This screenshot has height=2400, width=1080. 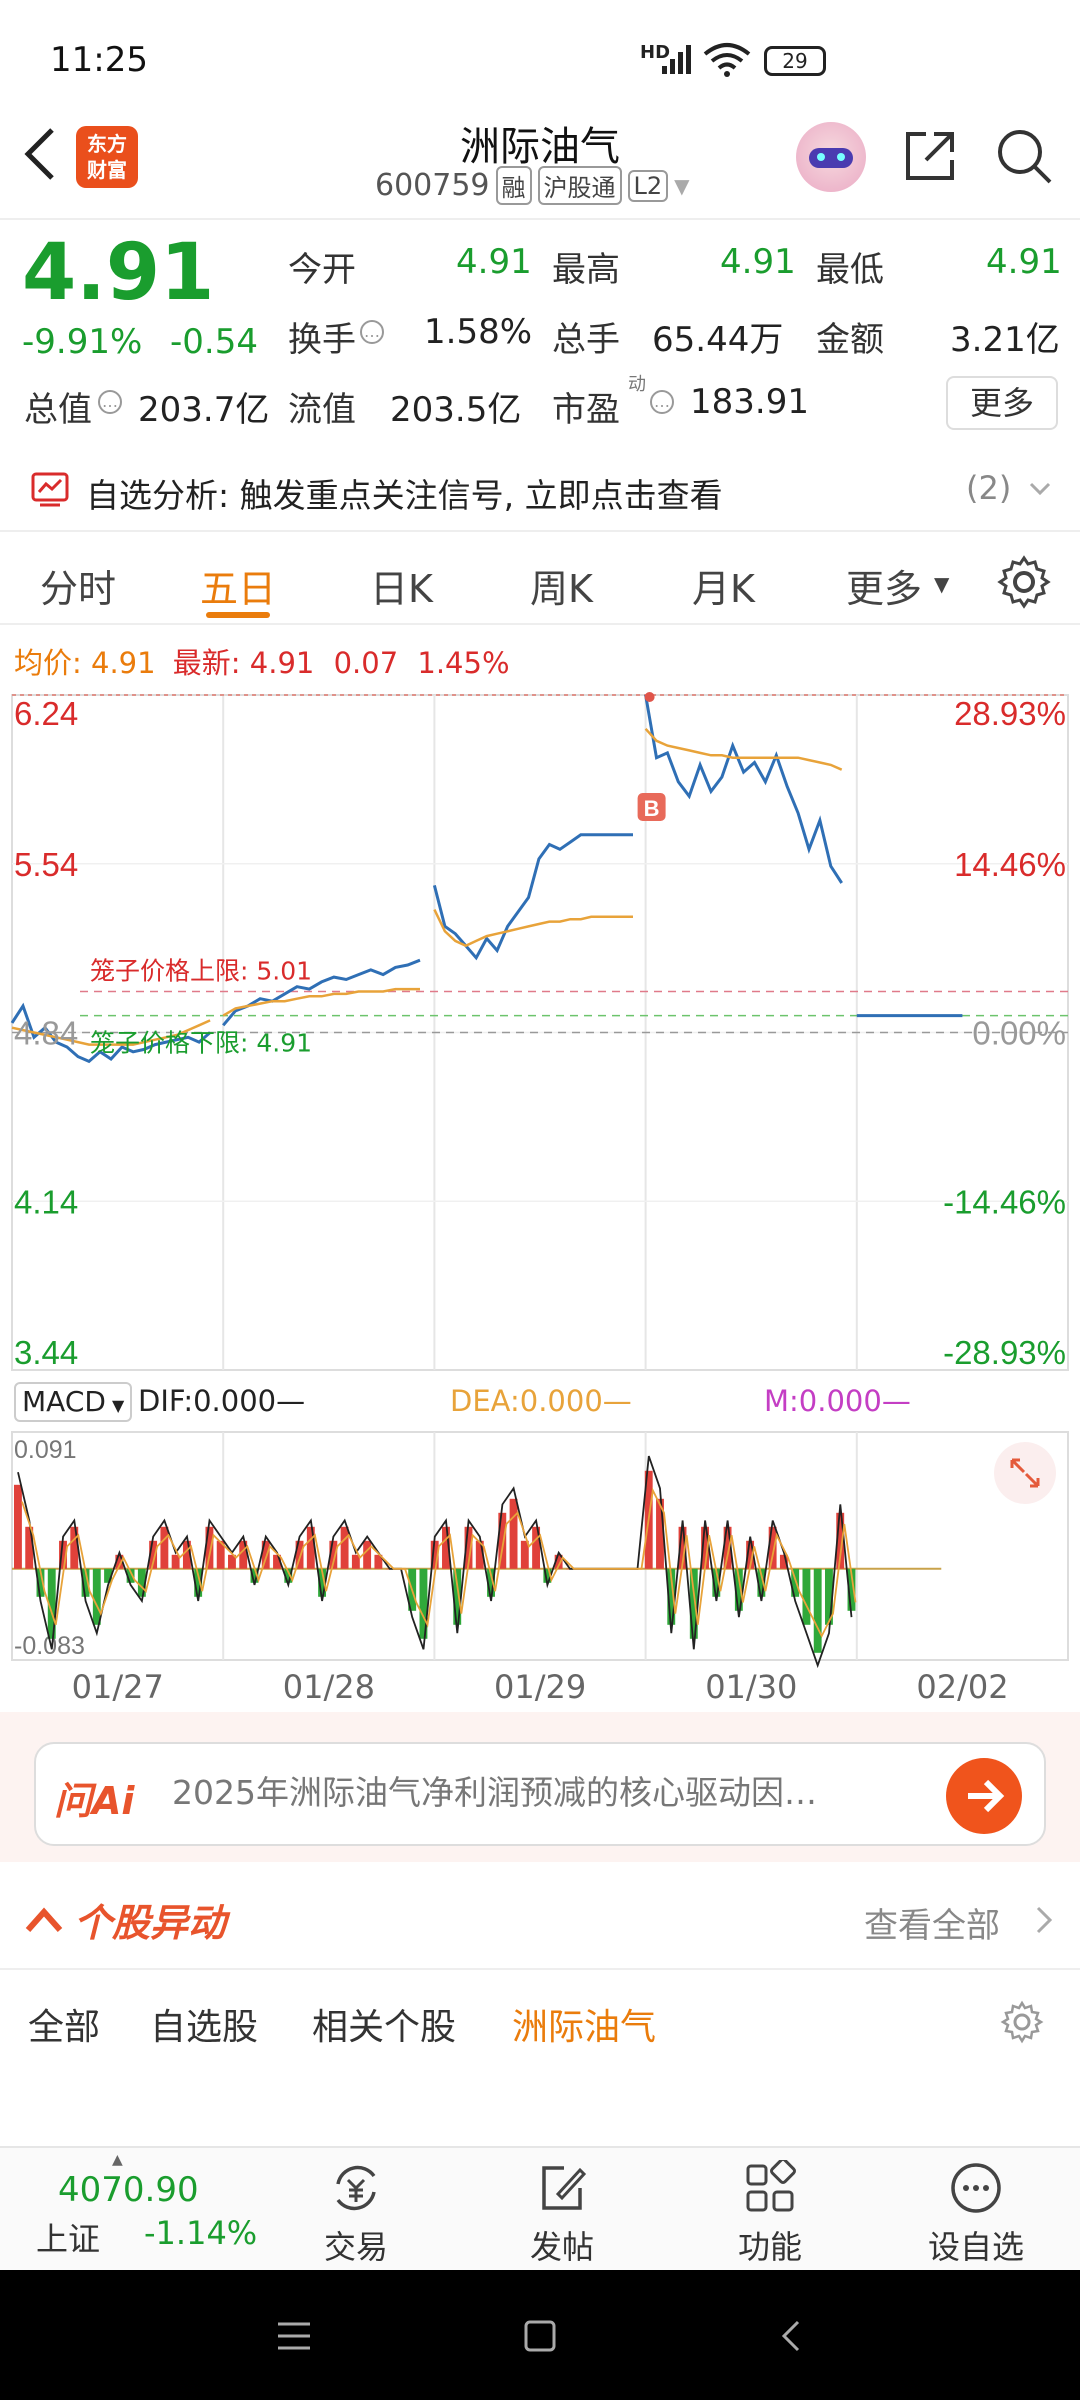 I want to click on x-axis-label: 02/02, so click(x=962, y=1687).